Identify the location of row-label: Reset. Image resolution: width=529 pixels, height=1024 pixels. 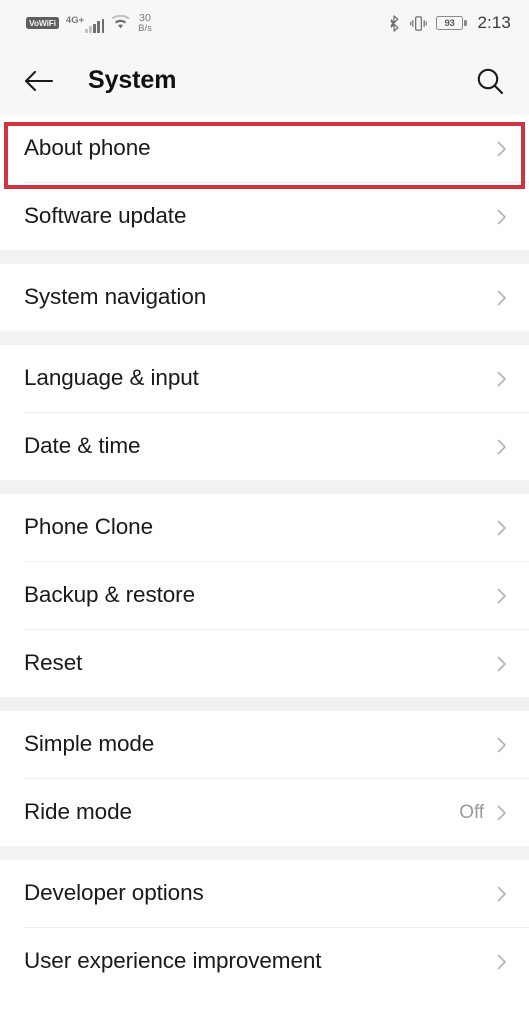
(53, 663).